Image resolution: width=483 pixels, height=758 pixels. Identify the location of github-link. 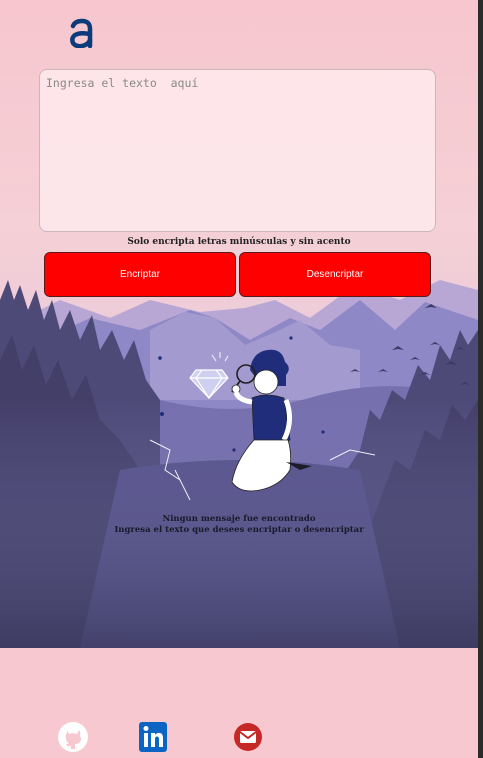
(73, 737).